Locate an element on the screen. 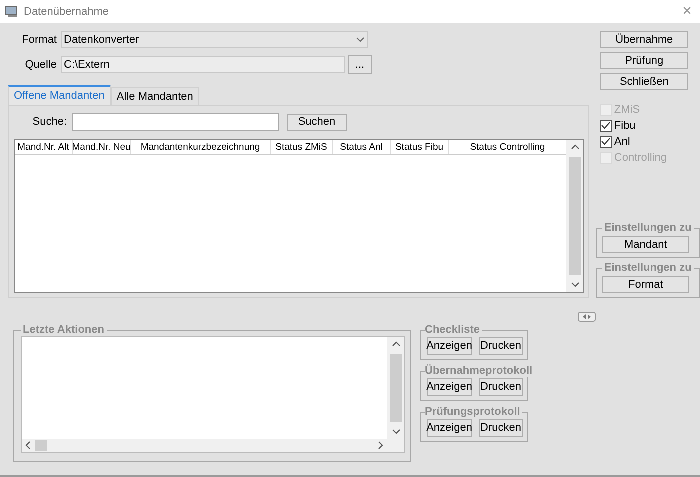 Image resolution: width=700 pixels, height=477 pixels. search-label: Suche: is located at coordinates (50, 122).